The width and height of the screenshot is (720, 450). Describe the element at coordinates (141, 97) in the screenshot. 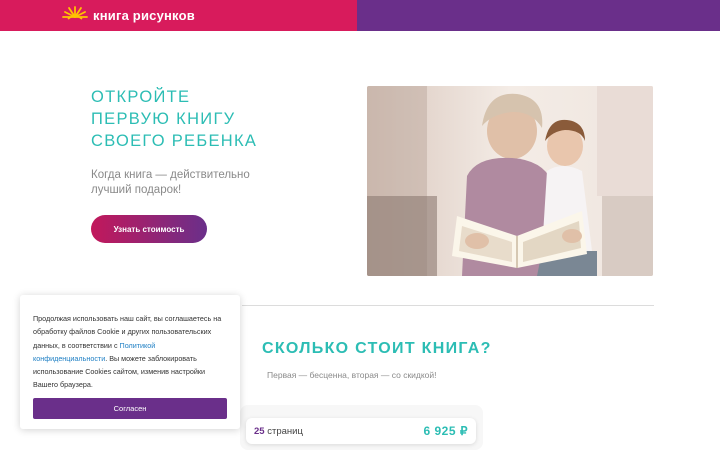

I see `hero-title-line: Откройте` at that location.